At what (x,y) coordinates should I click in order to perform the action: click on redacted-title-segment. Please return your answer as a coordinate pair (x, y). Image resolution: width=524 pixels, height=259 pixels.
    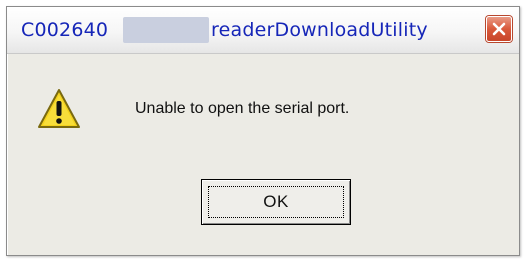
    Looking at the image, I should click on (166, 30).